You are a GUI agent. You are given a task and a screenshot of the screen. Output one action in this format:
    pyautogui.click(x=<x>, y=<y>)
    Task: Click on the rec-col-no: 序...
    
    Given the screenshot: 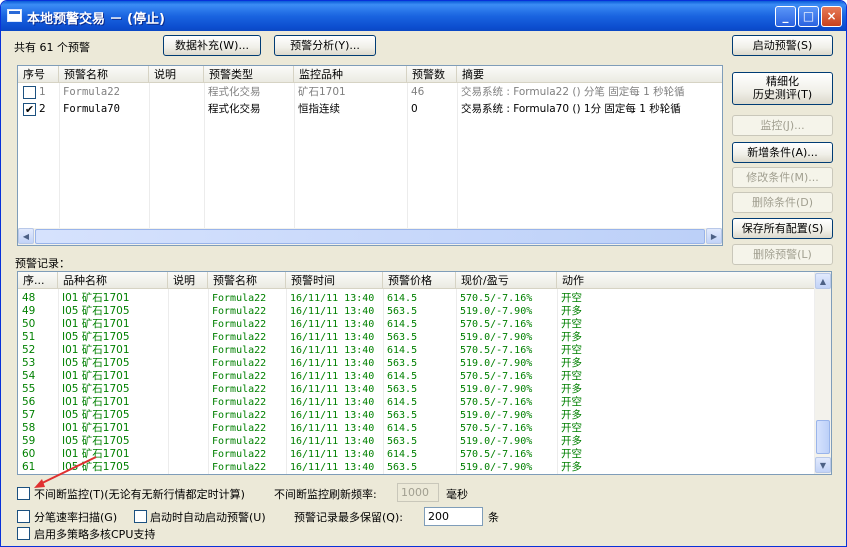 What is the action you would take?
    pyautogui.click(x=38, y=280)
    